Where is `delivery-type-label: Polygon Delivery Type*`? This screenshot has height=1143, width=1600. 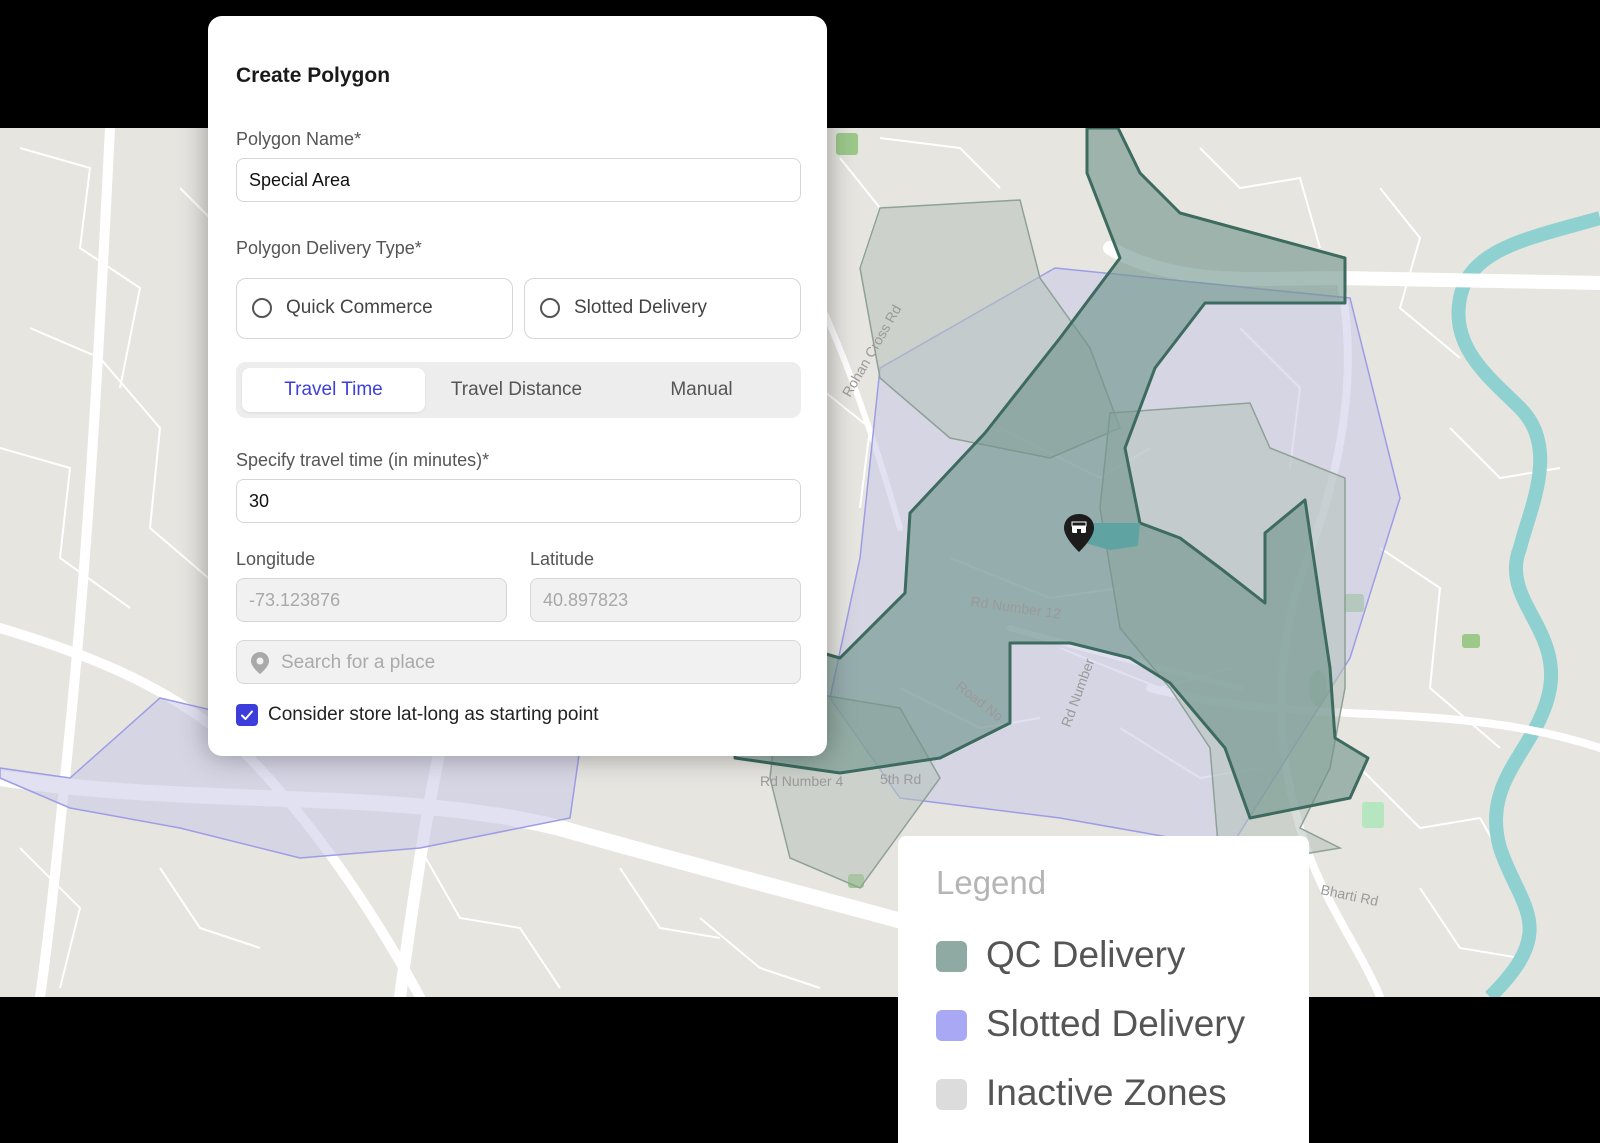
delivery-type-label: Polygon Delivery Type* is located at coordinates (329, 248).